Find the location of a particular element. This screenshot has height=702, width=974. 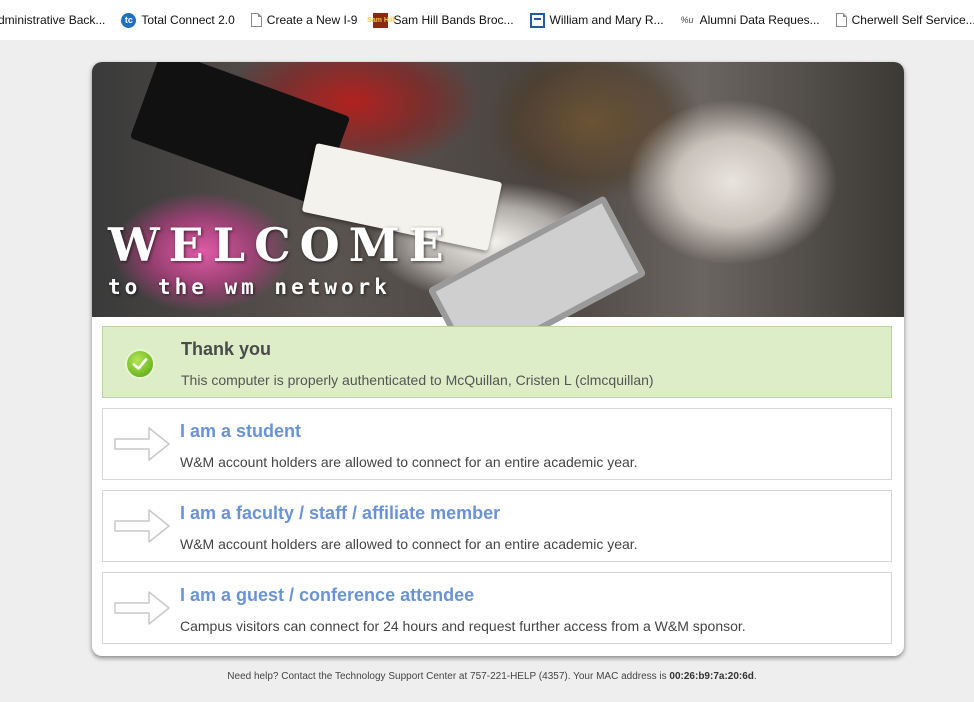

bookmark-label: Total Connect 2.0 is located at coordinates (188, 20).